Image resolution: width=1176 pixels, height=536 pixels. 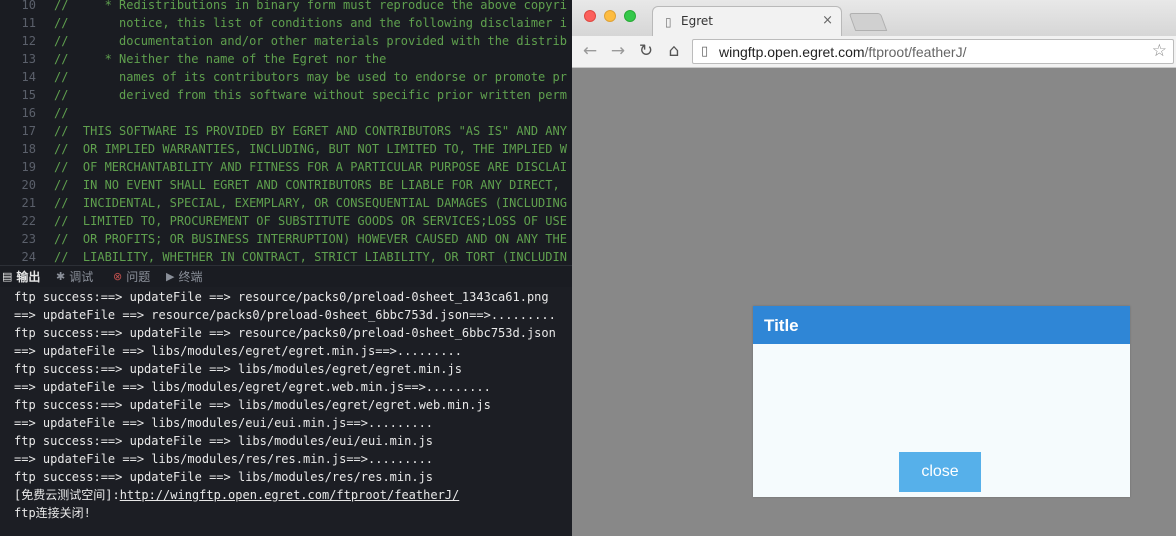 I want to click on error-icon: ⊗, so click(x=118, y=276).